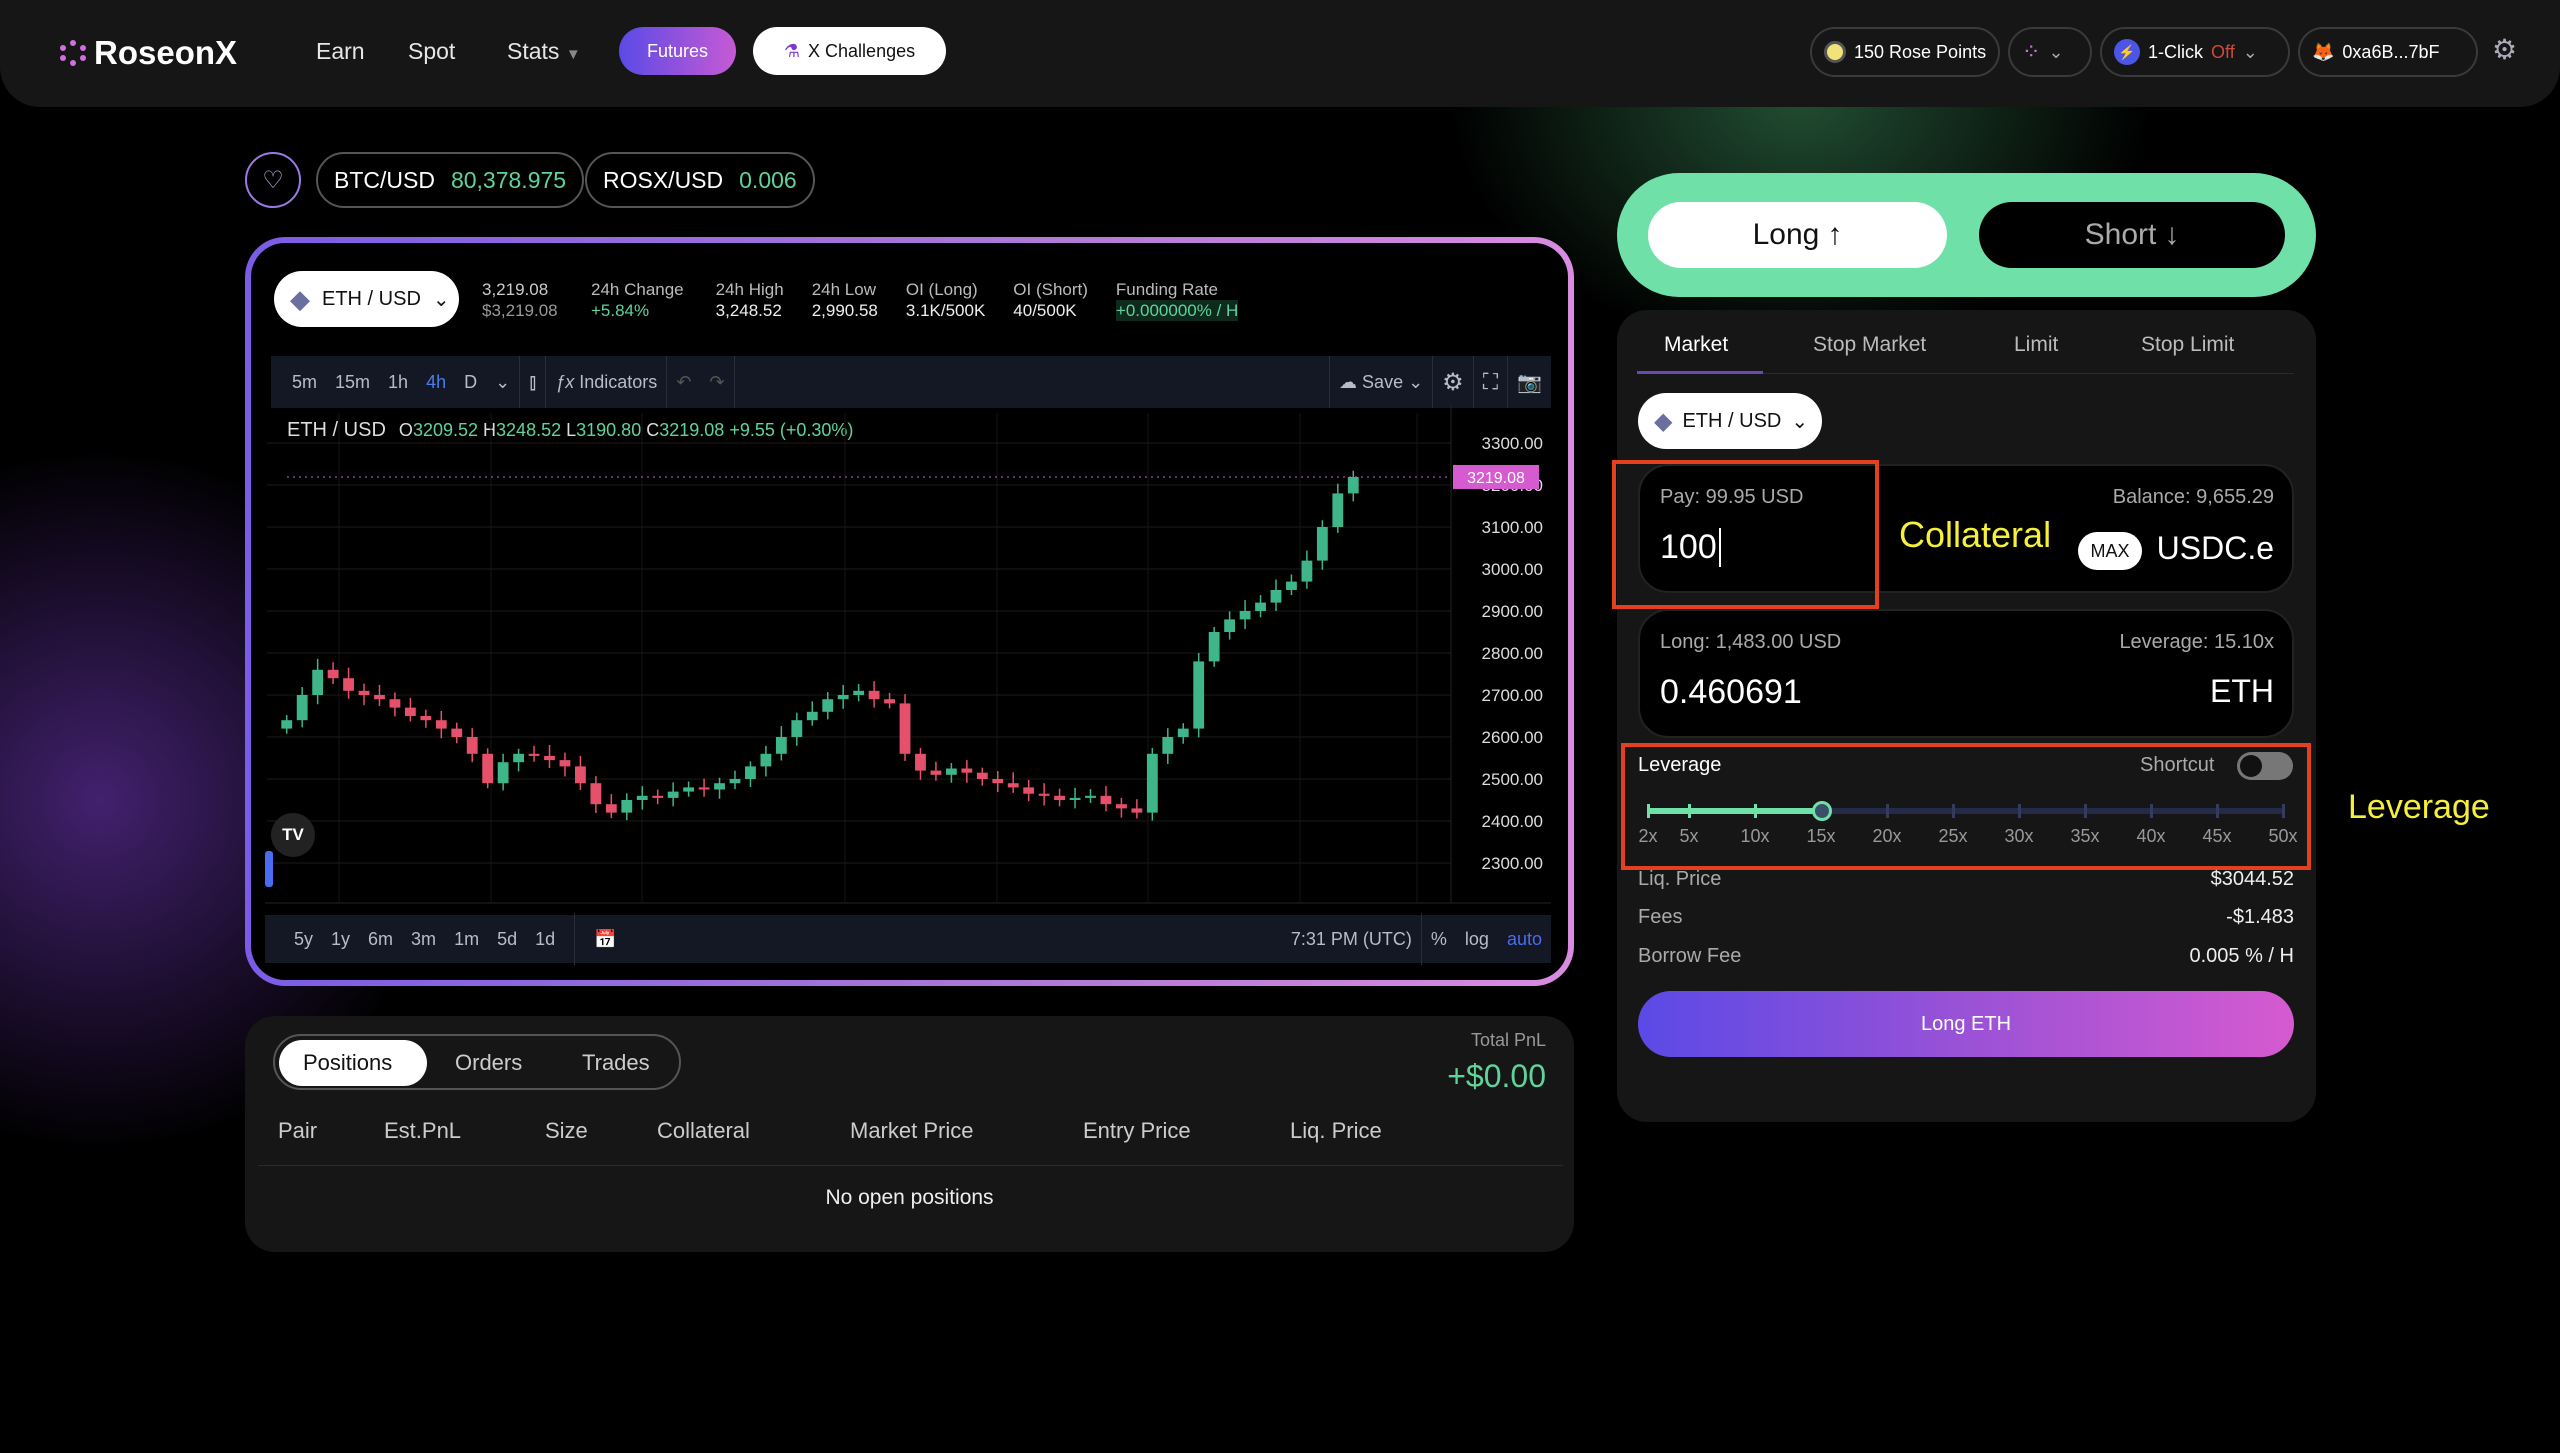 The width and height of the screenshot is (2560, 1453). I want to click on y-tick-label: 3300.00, so click(1512, 443).